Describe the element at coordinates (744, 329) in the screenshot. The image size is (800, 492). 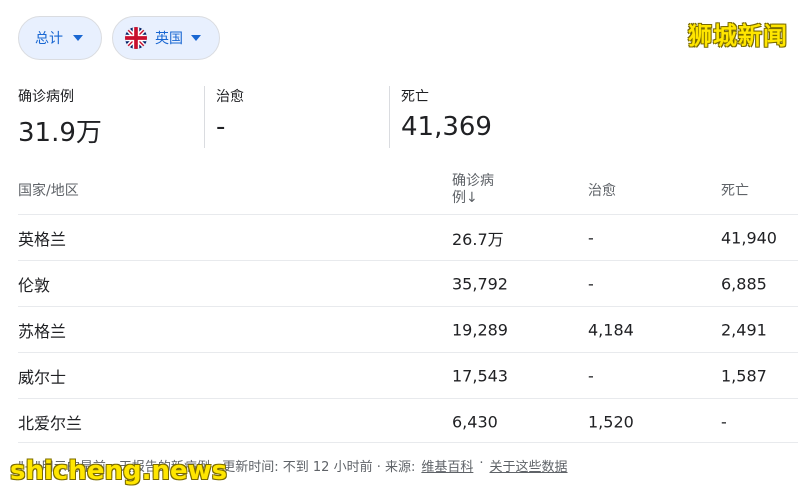
I see `cell-deaths: 2,491` at that location.